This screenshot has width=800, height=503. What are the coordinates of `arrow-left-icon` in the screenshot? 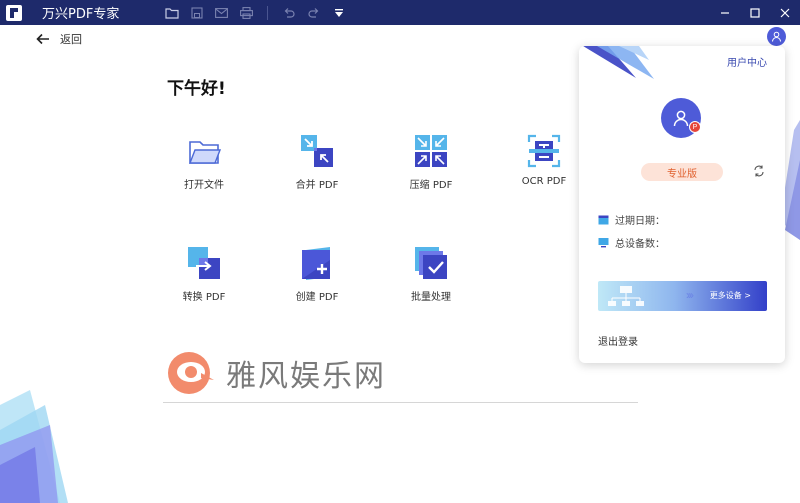 It's located at (42, 39).